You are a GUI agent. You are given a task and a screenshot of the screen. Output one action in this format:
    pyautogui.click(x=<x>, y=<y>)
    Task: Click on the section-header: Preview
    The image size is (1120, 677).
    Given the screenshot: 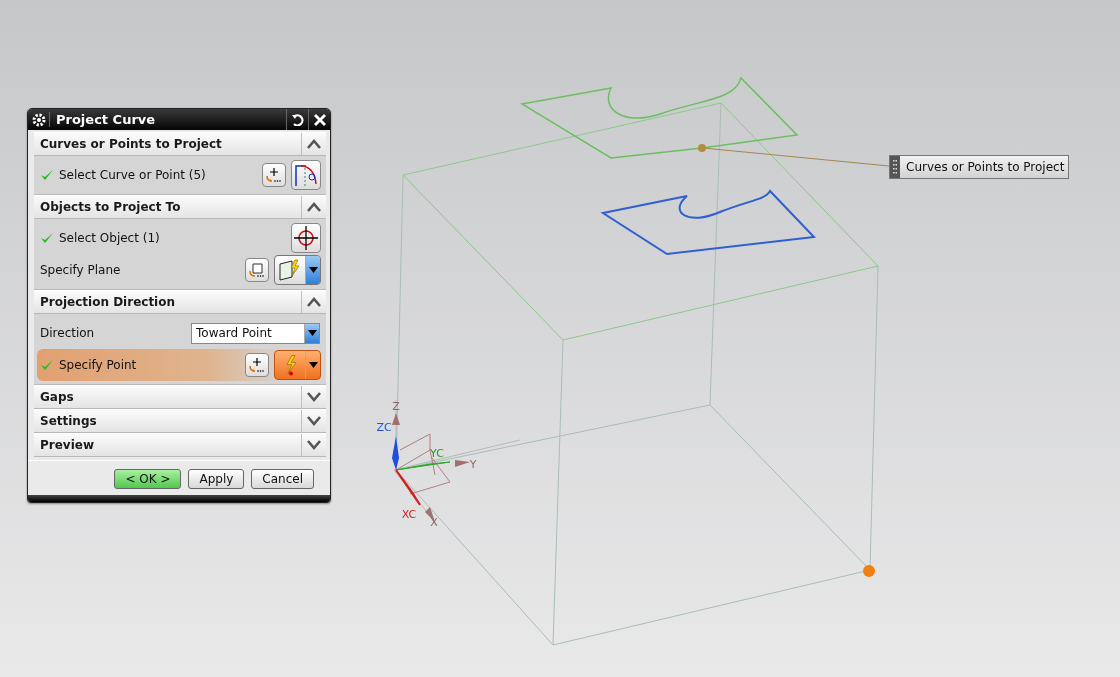 What is the action you would take?
    pyautogui.click(x=180, y=445)
    